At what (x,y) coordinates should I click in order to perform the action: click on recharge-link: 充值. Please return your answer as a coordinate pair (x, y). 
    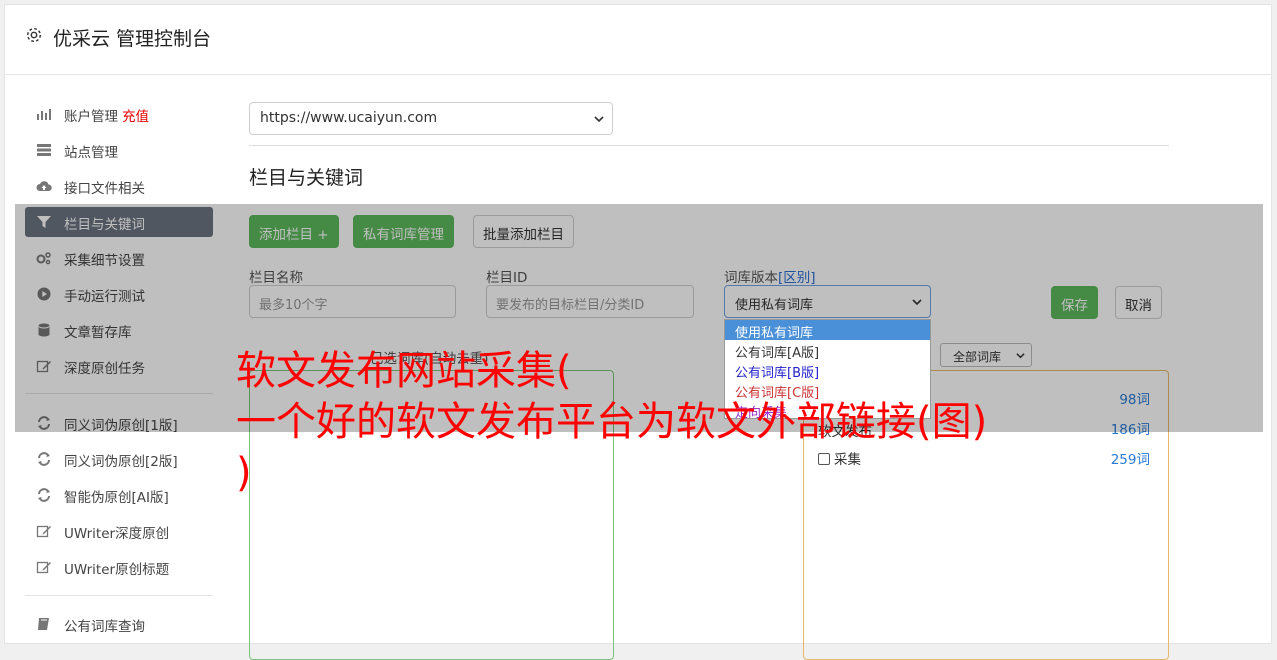
    Looking at the image, I should click on (135, 117).